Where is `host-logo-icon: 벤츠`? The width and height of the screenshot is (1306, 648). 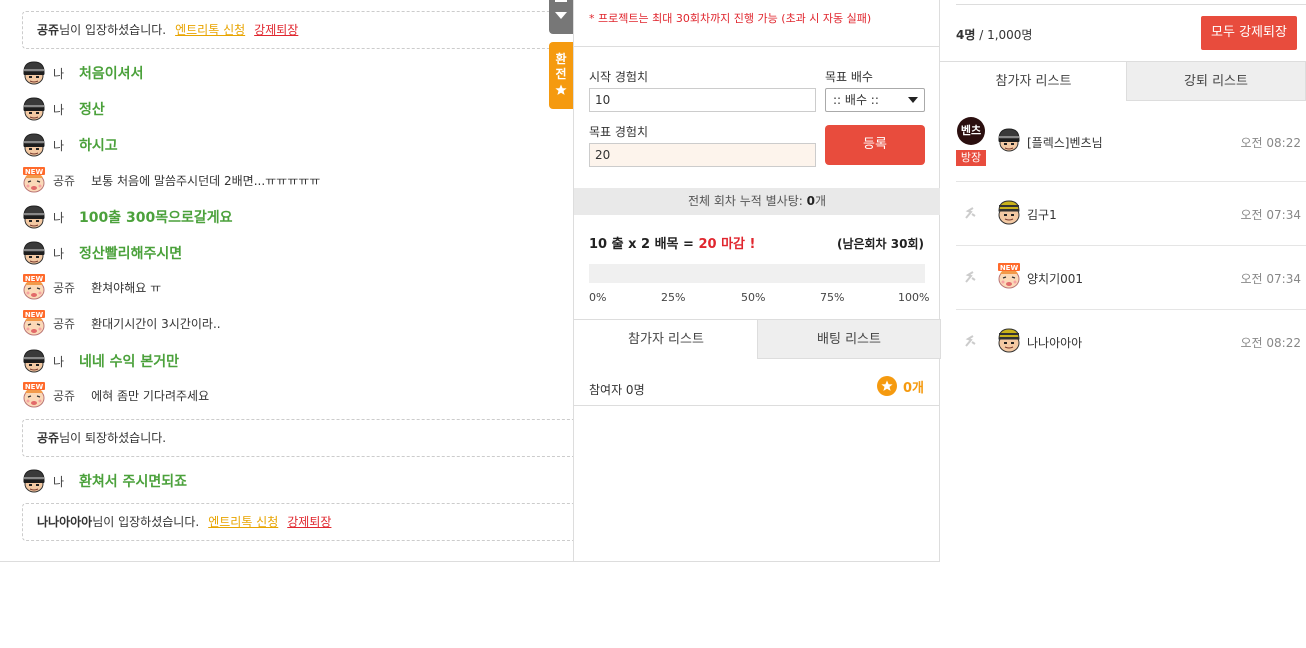 host-logo-icon: 벤츠 is located at coordinates (971, 131).